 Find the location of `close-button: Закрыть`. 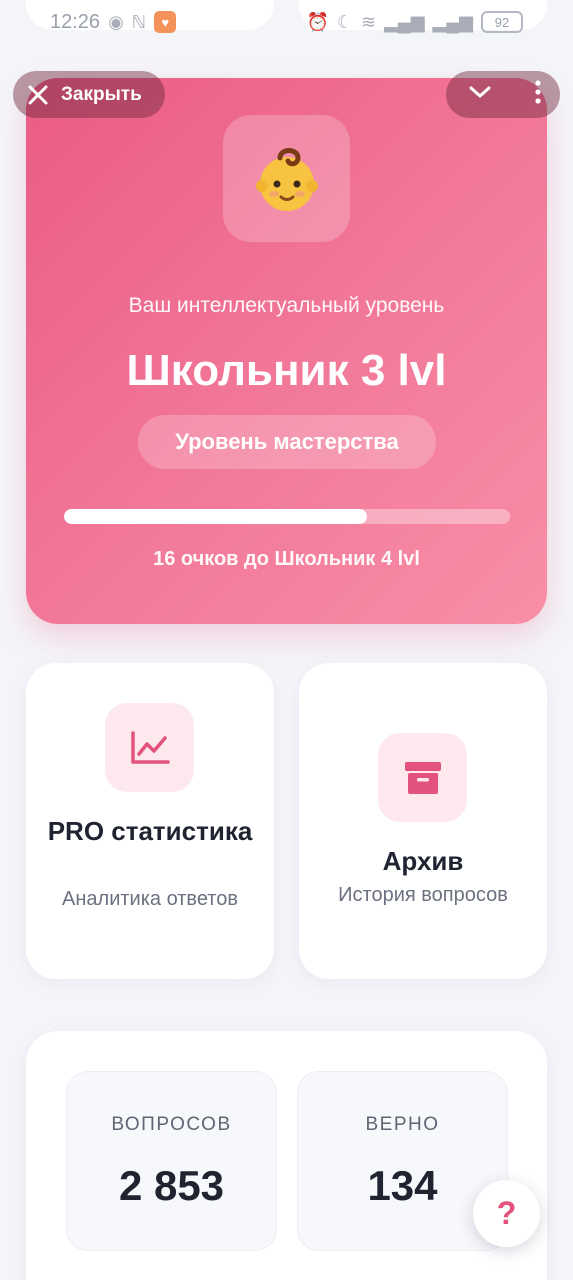

close-button: Закрыть is located at coordinates (89, 94).